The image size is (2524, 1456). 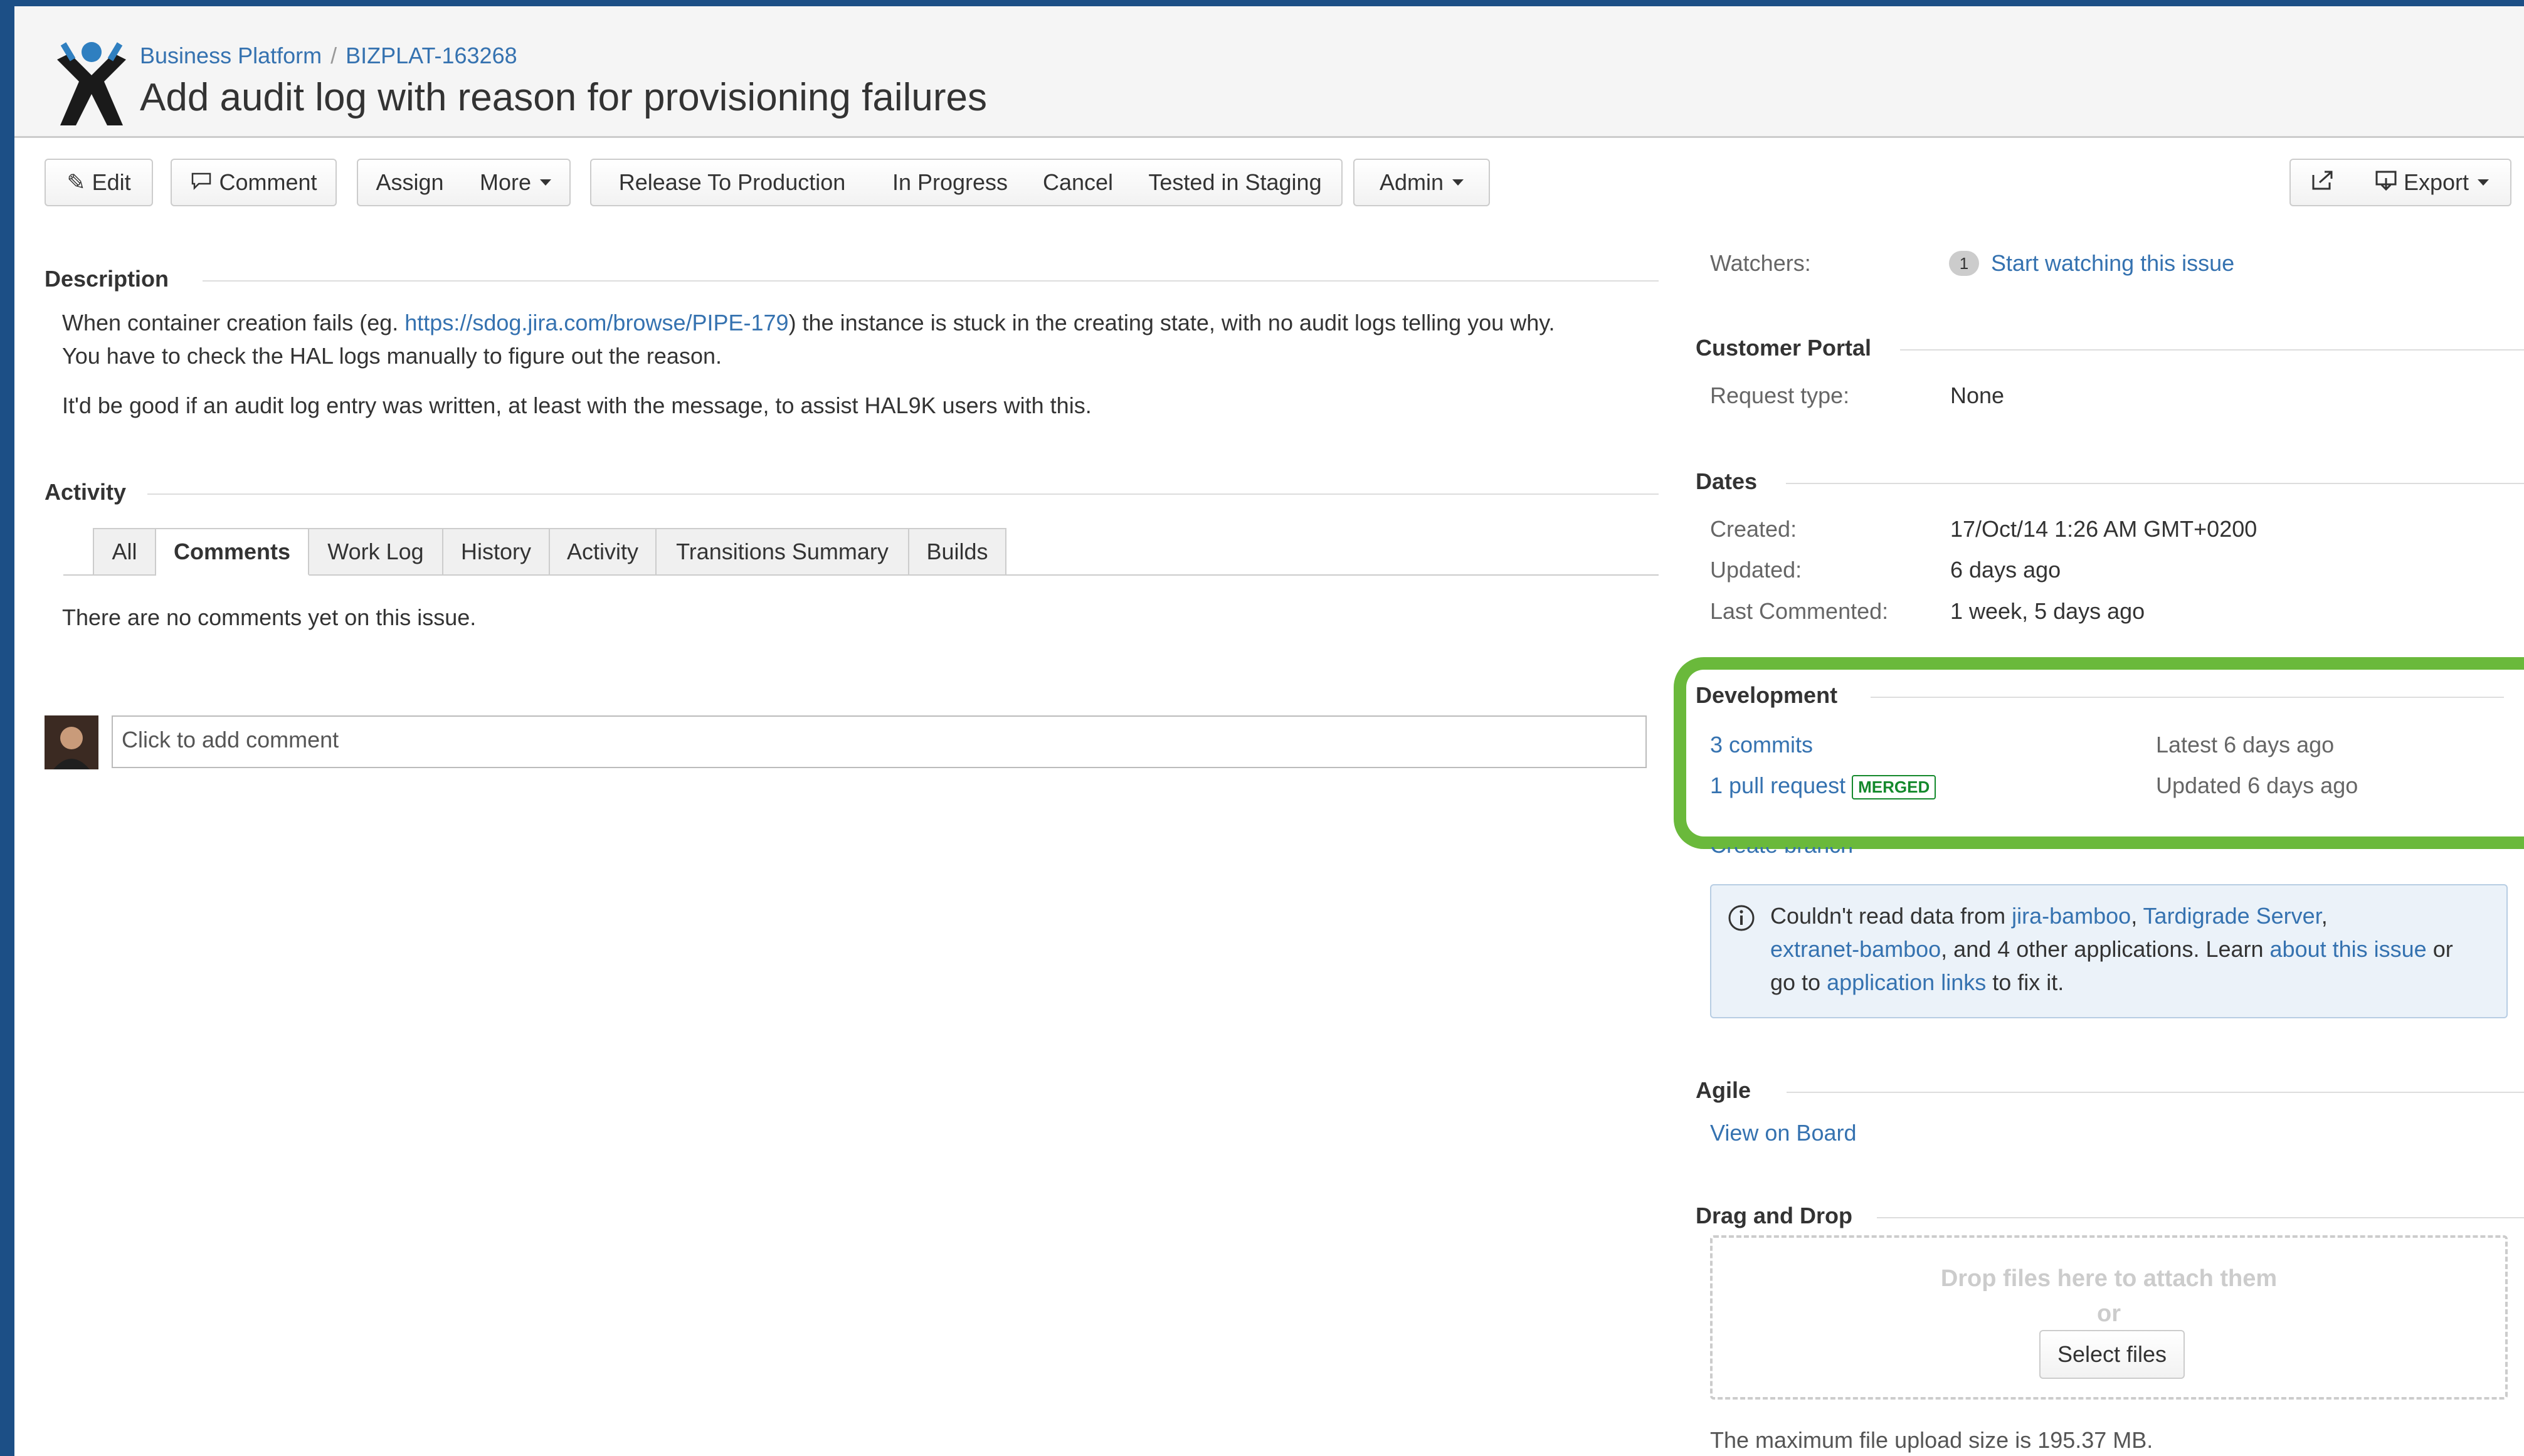 What do you see at coordinates (125, 552) in the screenshot?
I see `tab-all: All` at bounding box center [125, 552].